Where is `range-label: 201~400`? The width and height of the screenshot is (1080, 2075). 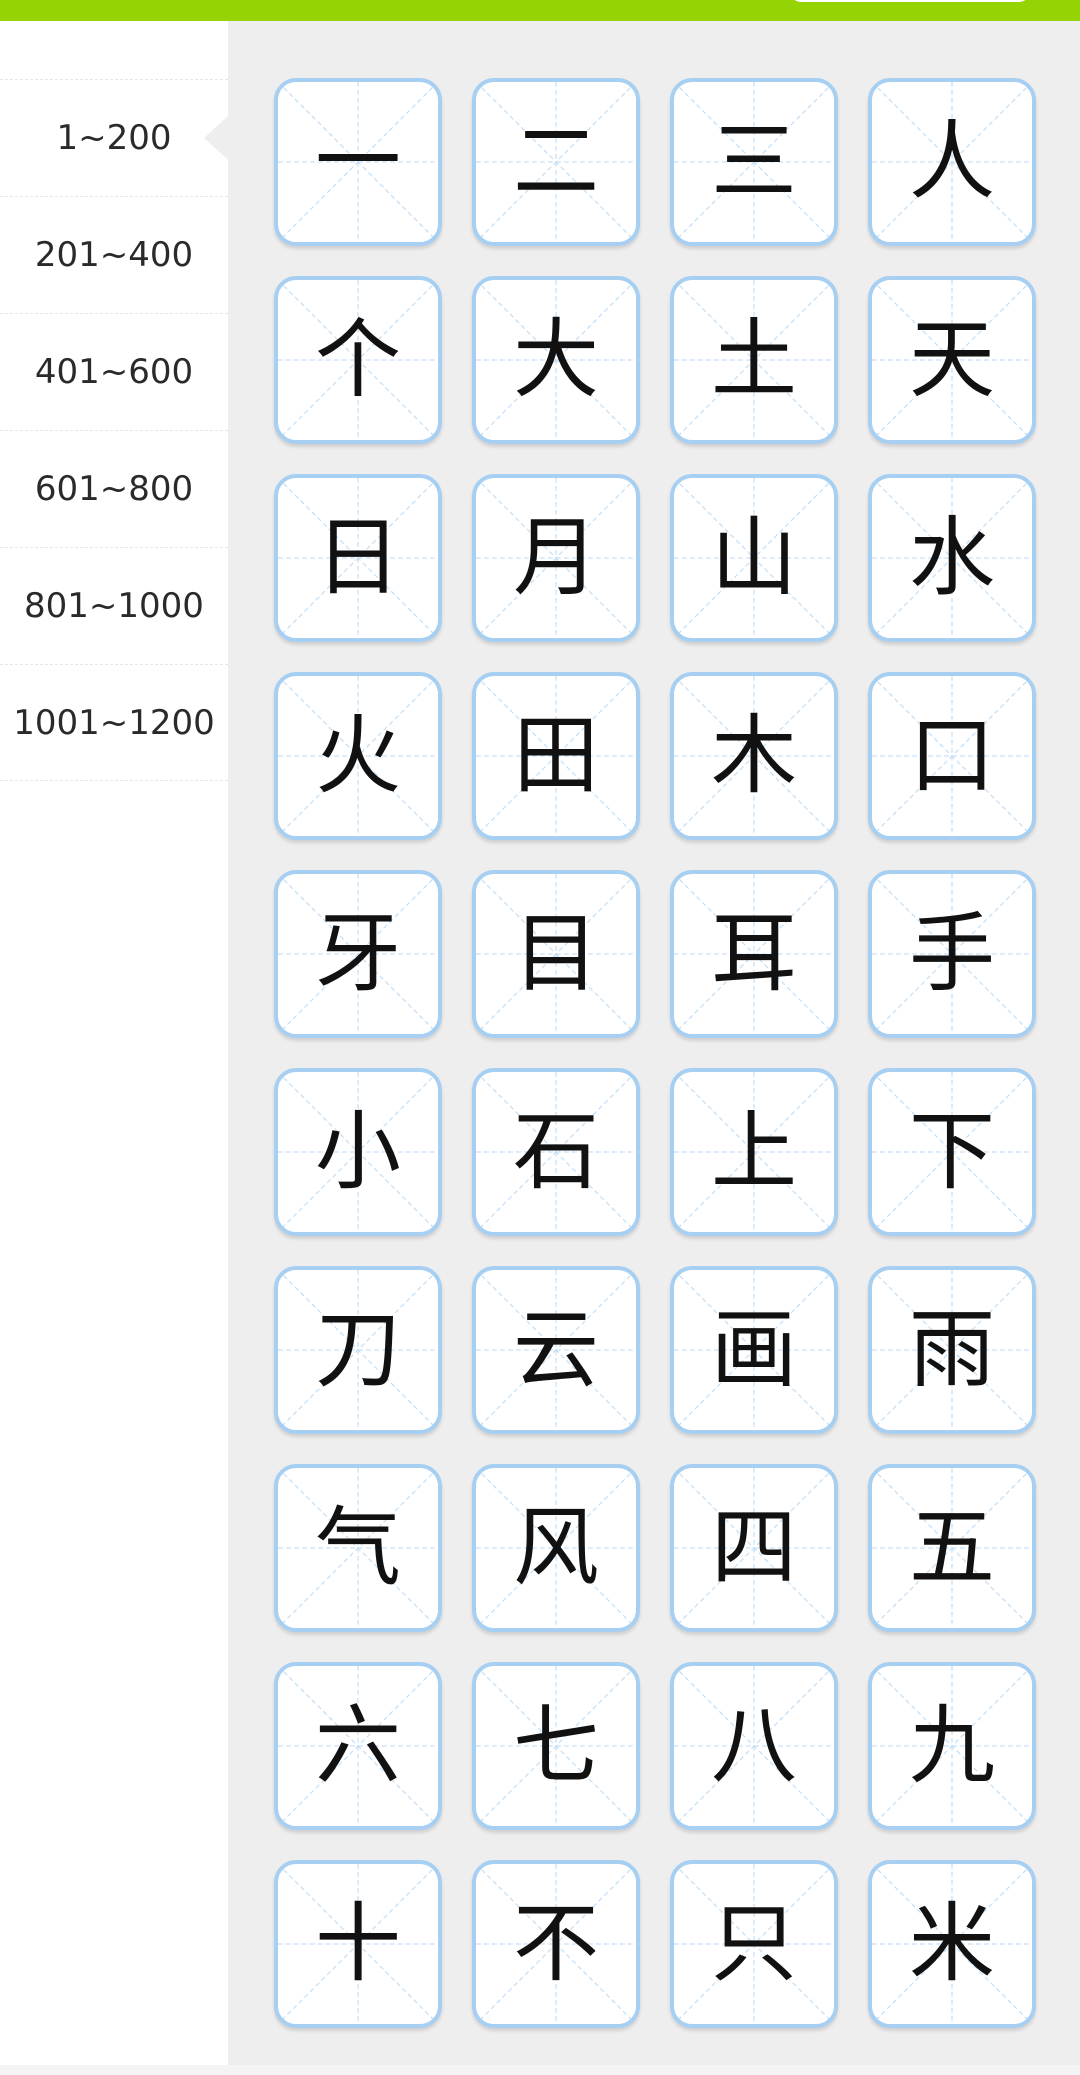
range-label: 201~400 is located at coordinates (114, 255).